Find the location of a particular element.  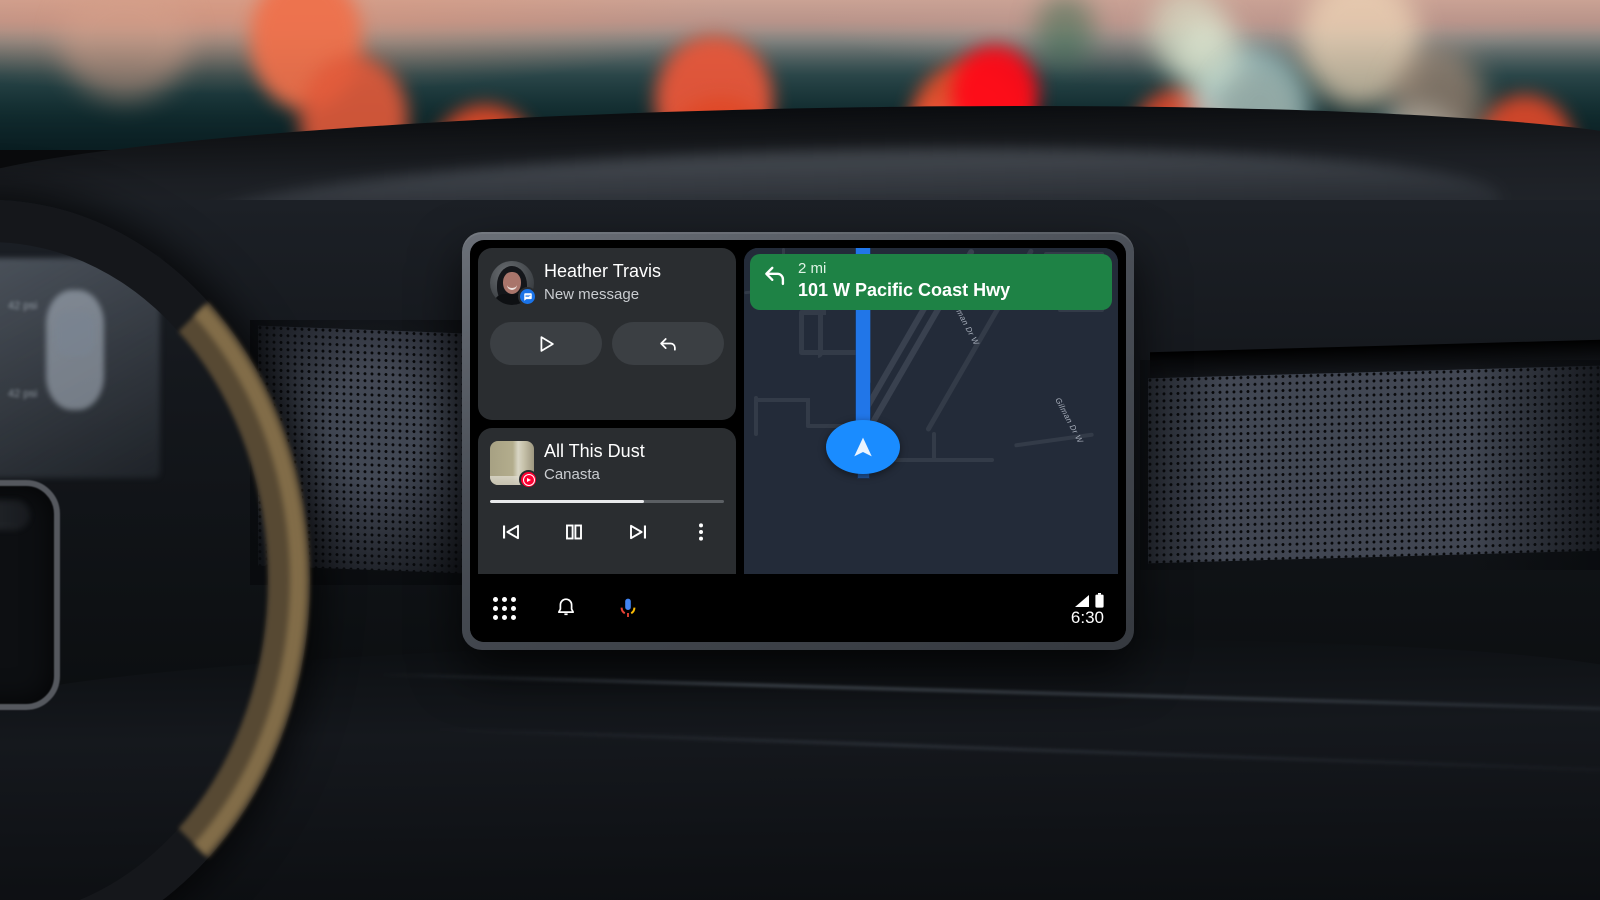

signal-bars-icon is located at coordinates (1082, 600).